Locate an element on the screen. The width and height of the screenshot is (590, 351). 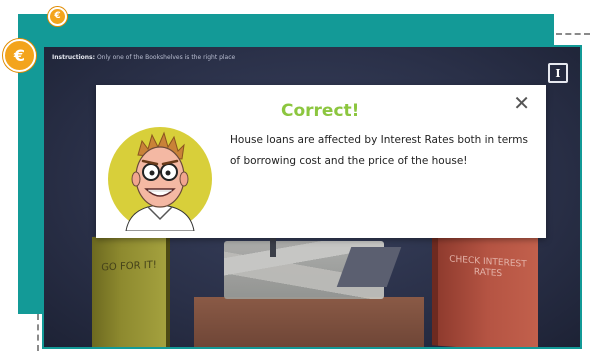
close-icon: ✕ is located at coordinates (521, 103).